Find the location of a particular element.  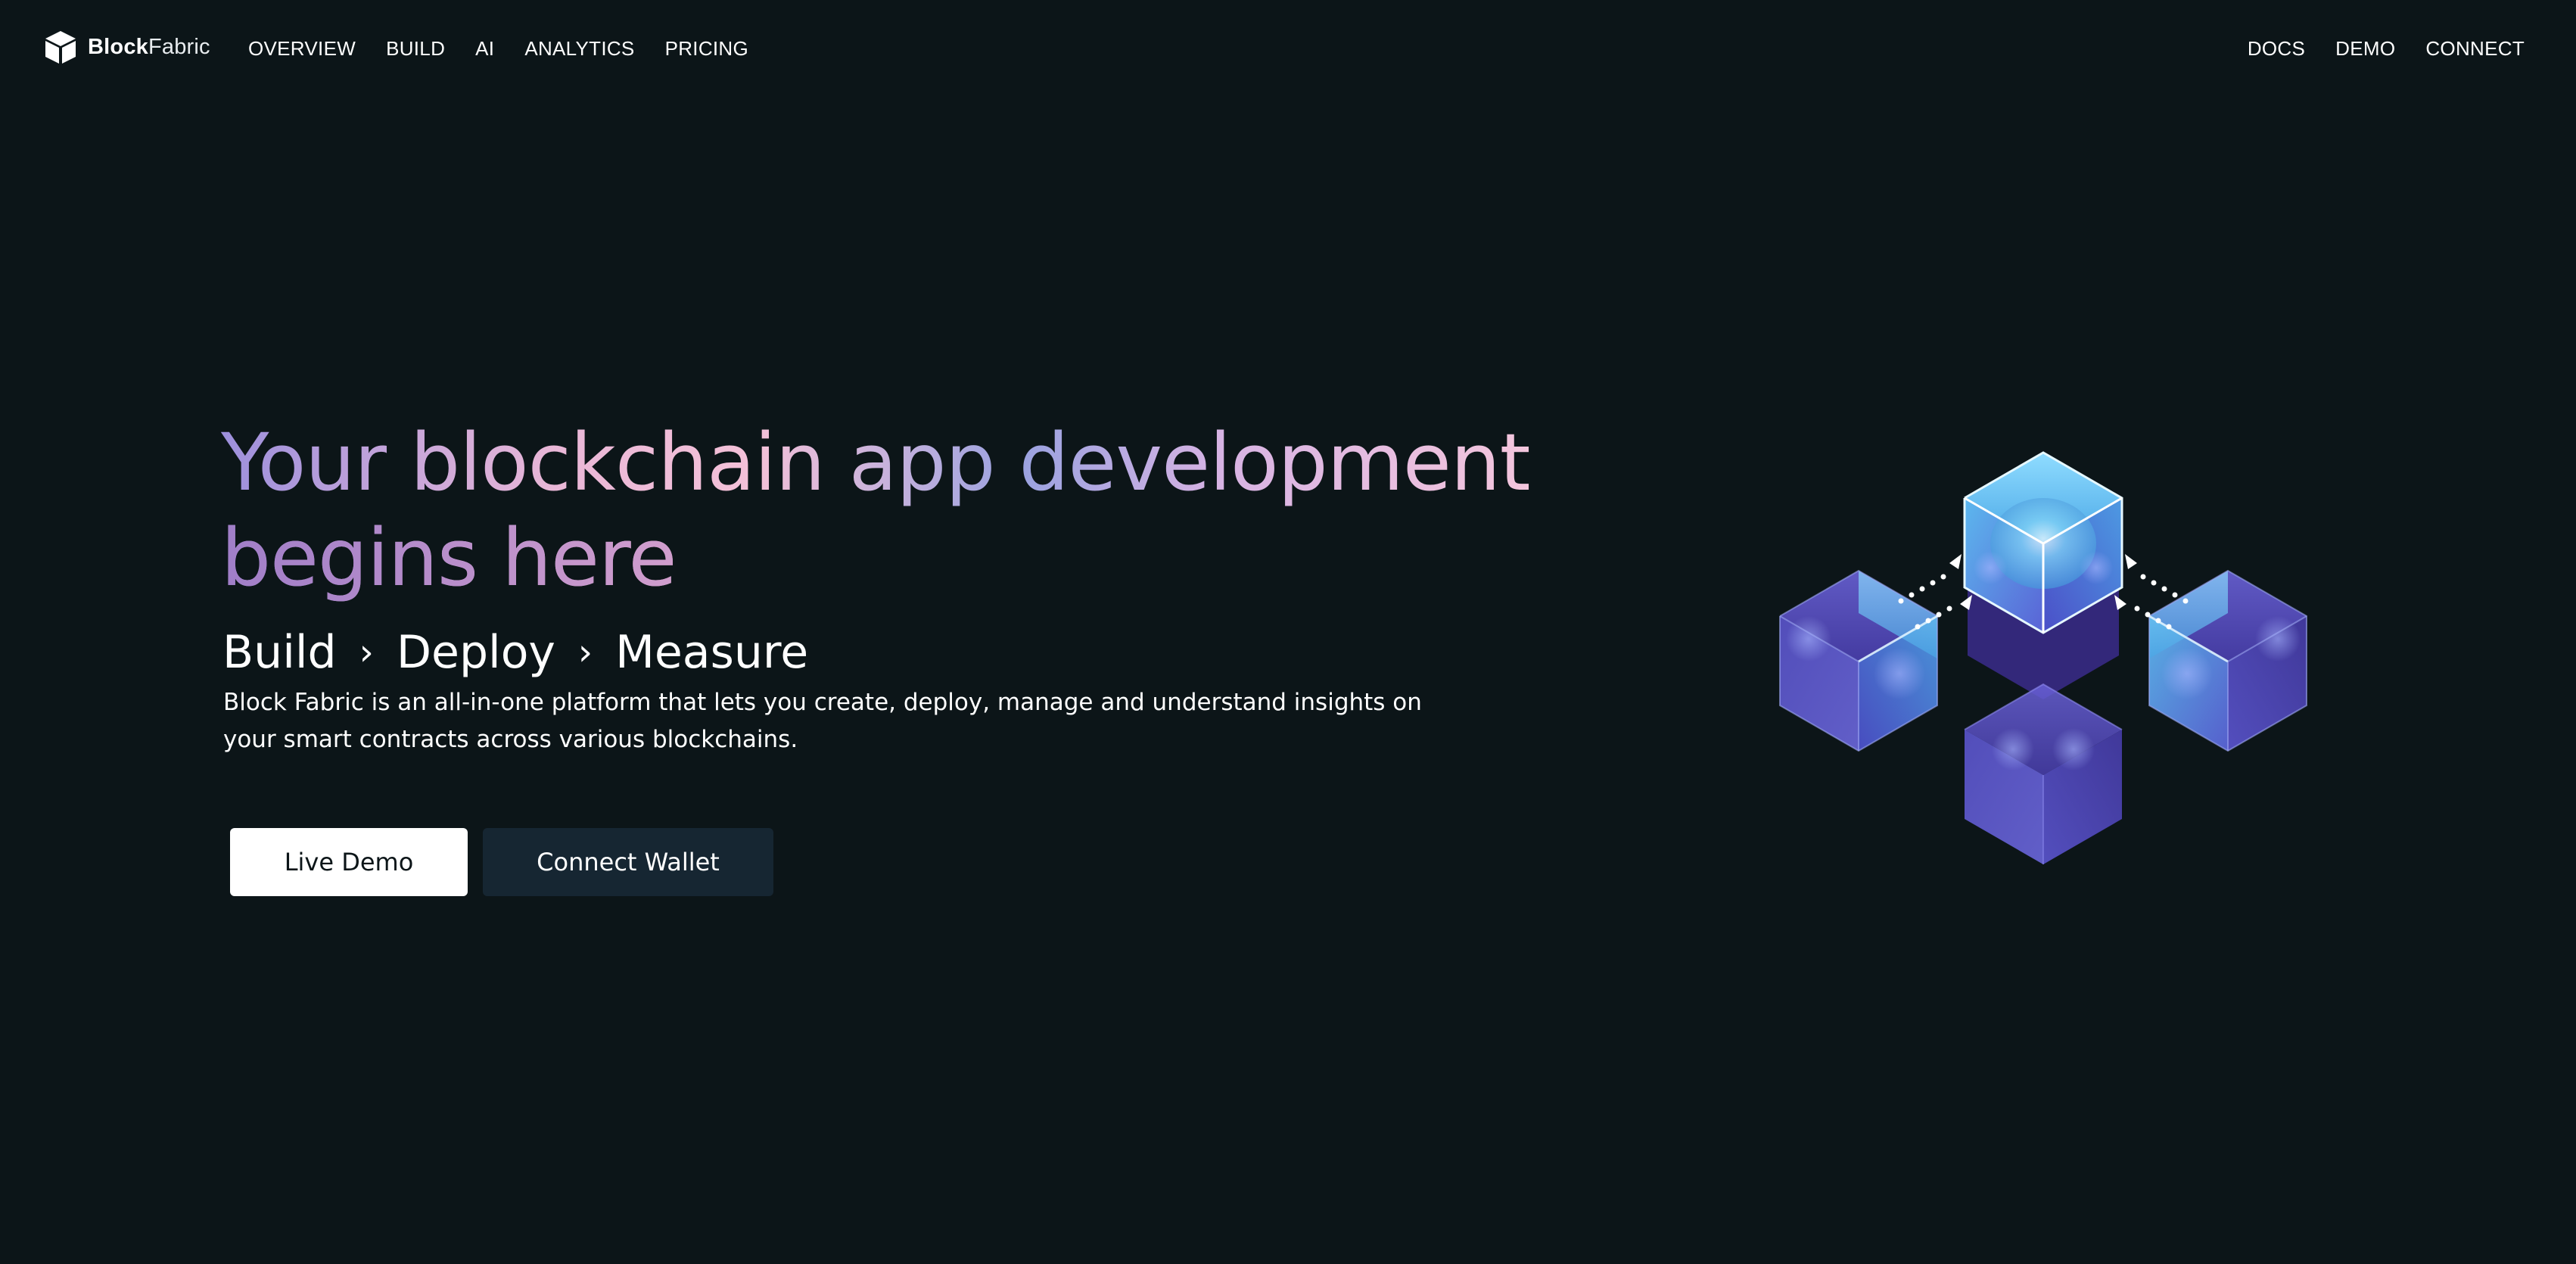

step-build: Build is located at coordinates (279, 652).